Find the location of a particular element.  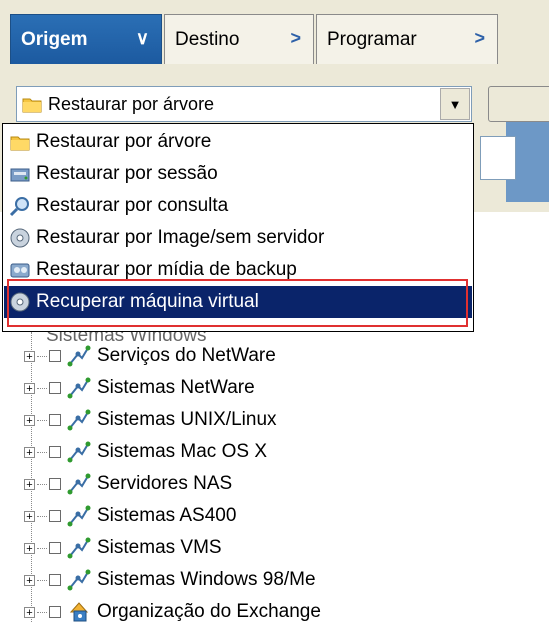

tree-item: + Sistemas VMS is located at coordinates (123, 548).